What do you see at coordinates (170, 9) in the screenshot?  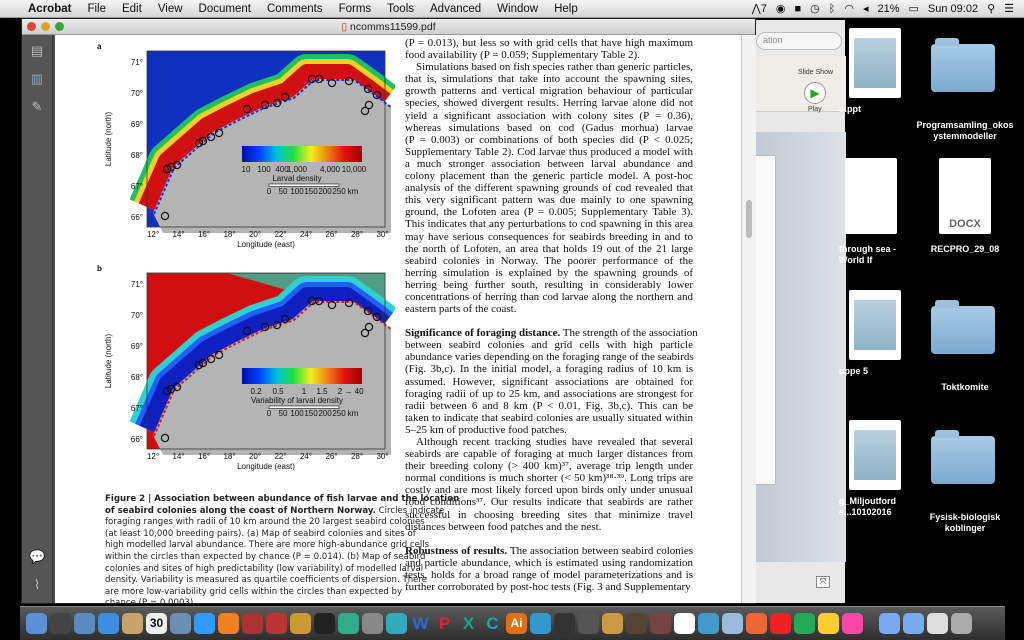 I see `menu-view: View` at bounding box center [170, 9].